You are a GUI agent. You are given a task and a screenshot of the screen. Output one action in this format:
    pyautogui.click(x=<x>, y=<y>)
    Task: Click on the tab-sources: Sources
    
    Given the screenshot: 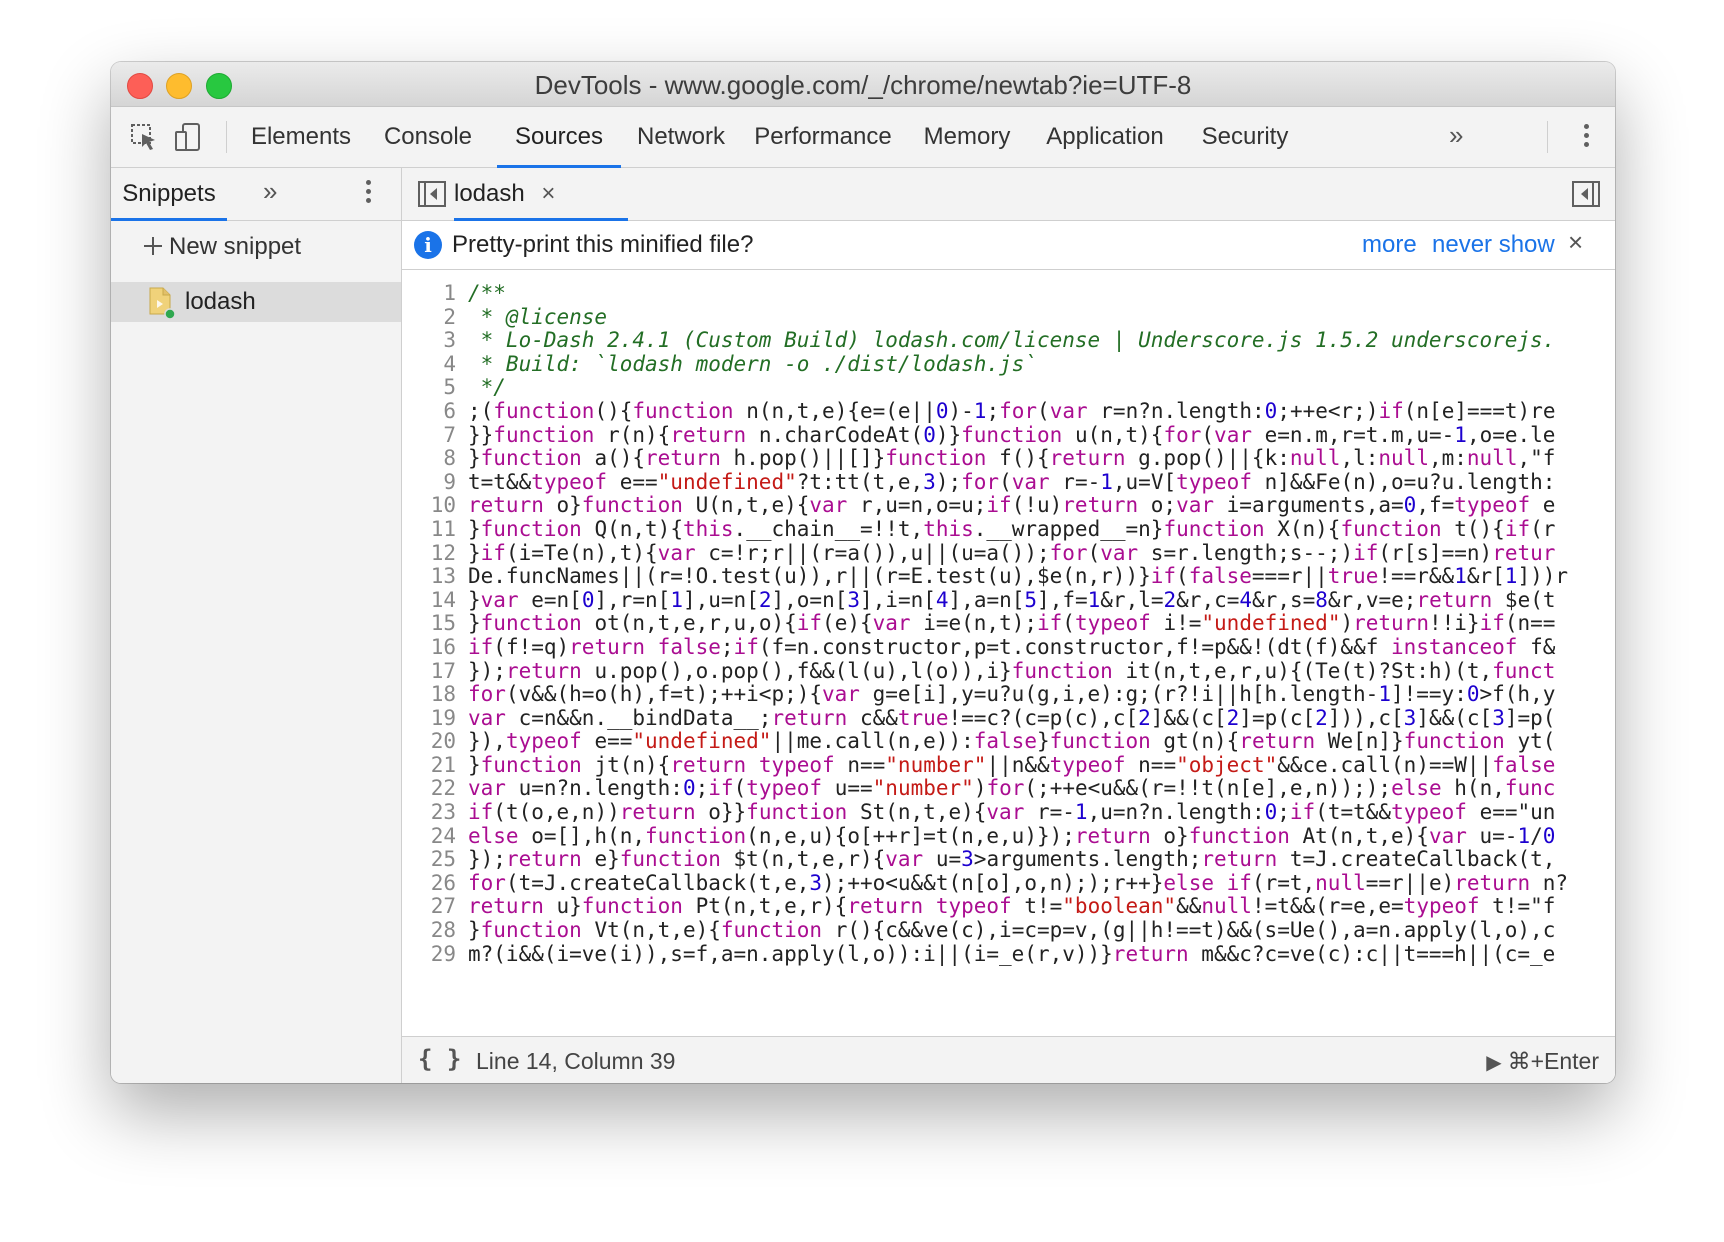 What is the action you would take?
    pyautogui.click(x=559, y=137)
    